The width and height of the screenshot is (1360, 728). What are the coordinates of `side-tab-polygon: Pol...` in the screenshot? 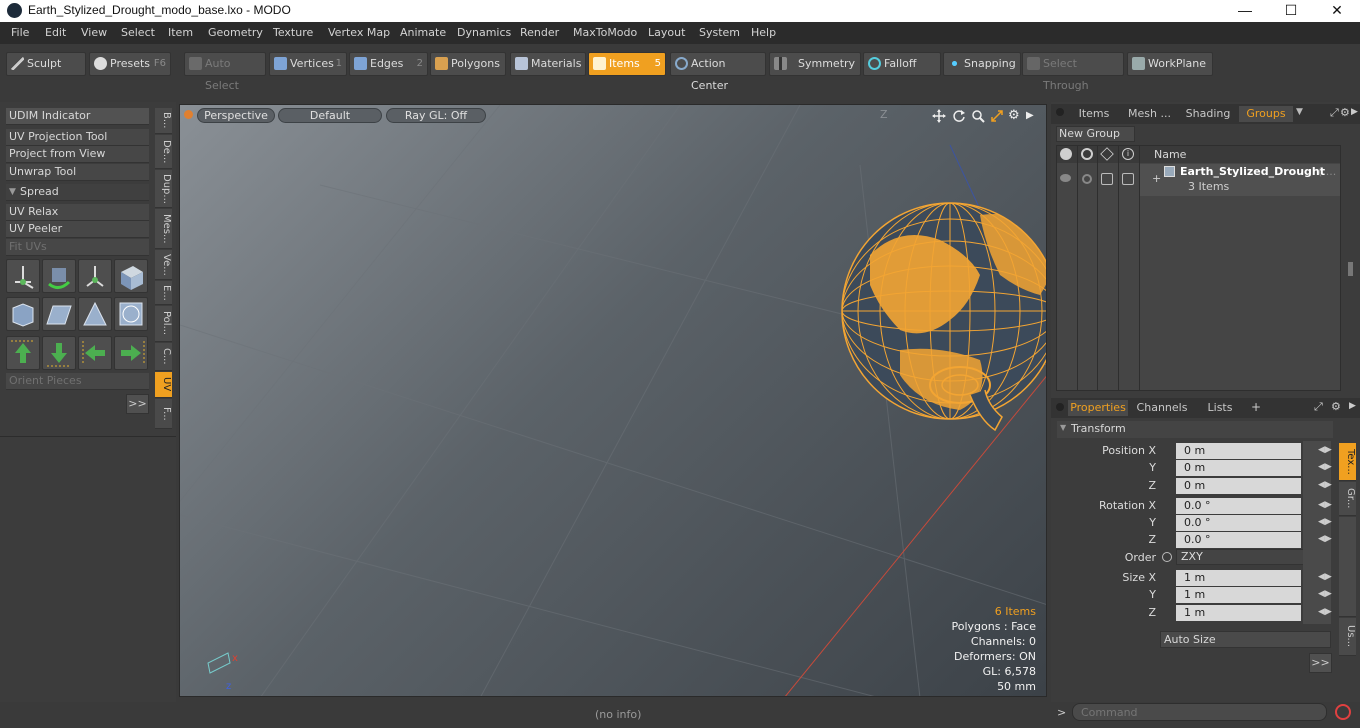 It's located at (163, 324).